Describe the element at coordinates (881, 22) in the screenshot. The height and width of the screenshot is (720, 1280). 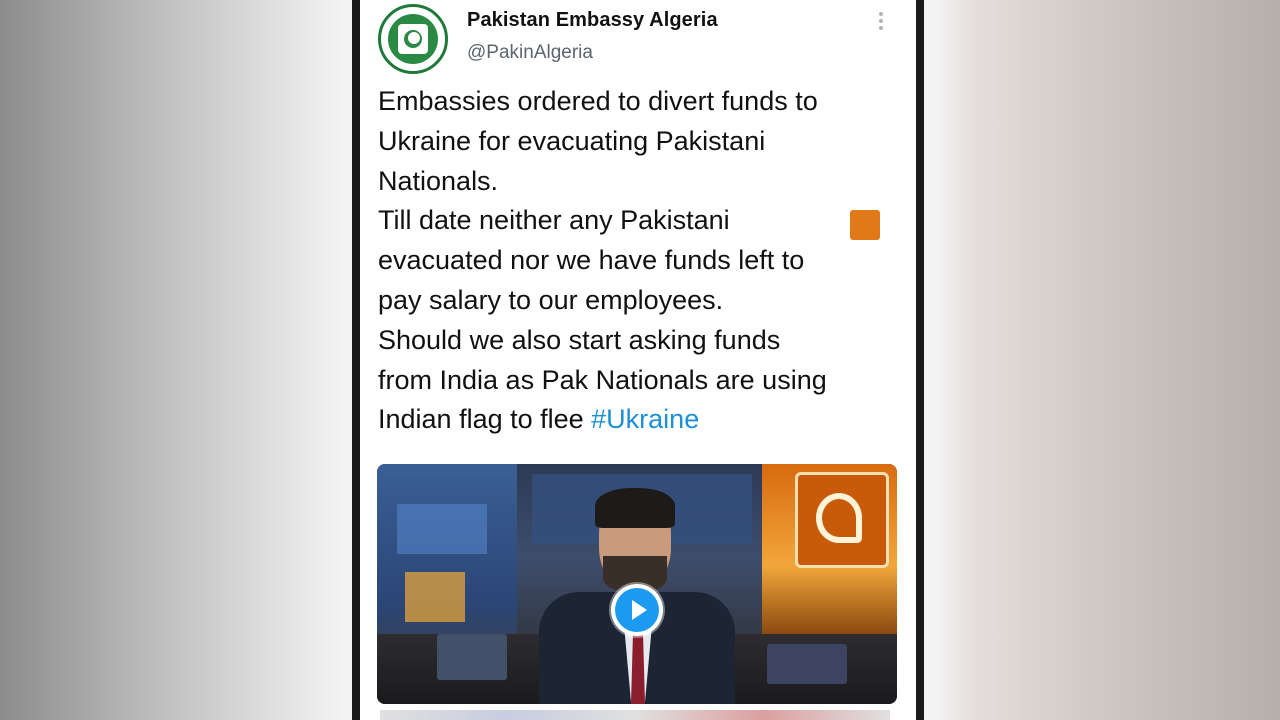
I see `more-vertical-icon` at that location.